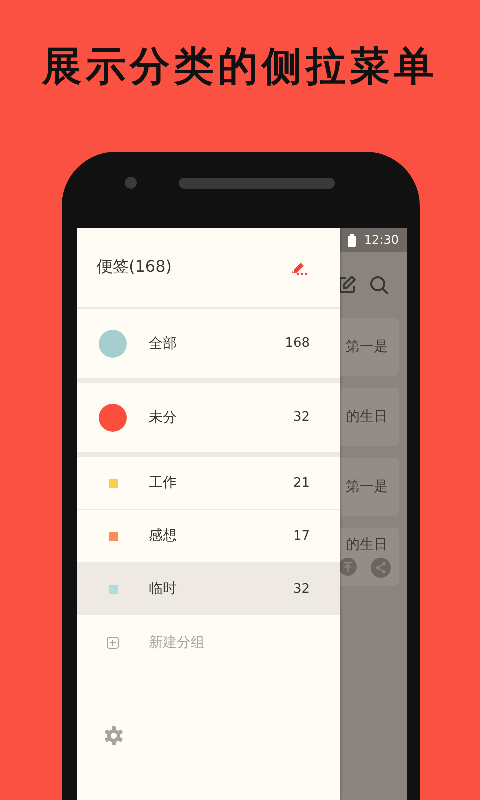 The height and width of the screenshot is (800, 480). Describe the element at coordinates (113, 643) in the screenshot. I see `add-square-icon` at that location.